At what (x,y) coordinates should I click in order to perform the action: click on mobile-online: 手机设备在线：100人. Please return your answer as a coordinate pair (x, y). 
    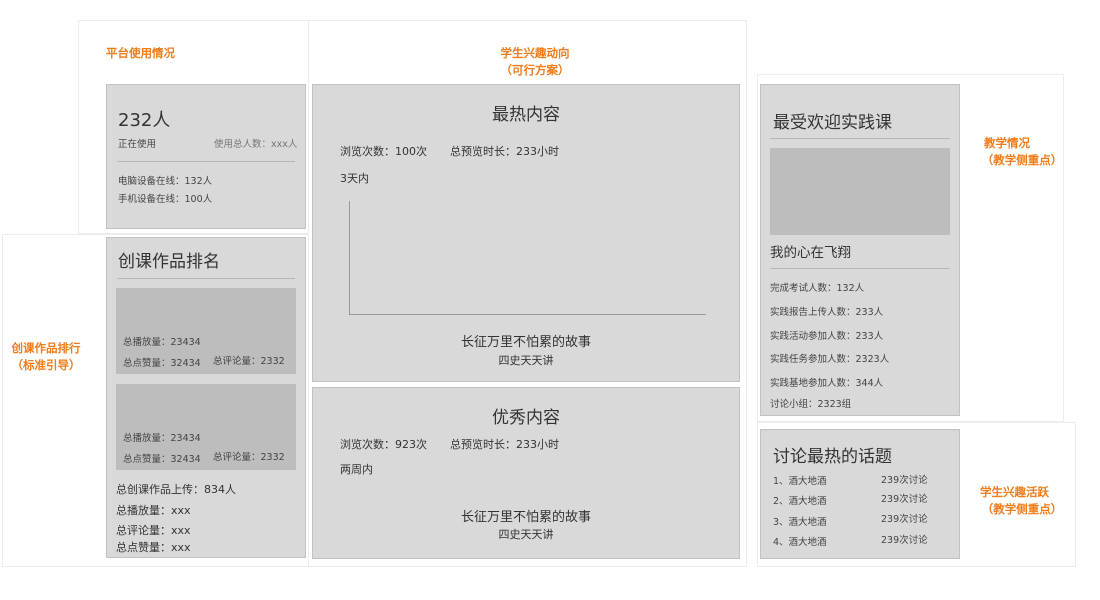
    Looking at the image, I should click on (165, 199).